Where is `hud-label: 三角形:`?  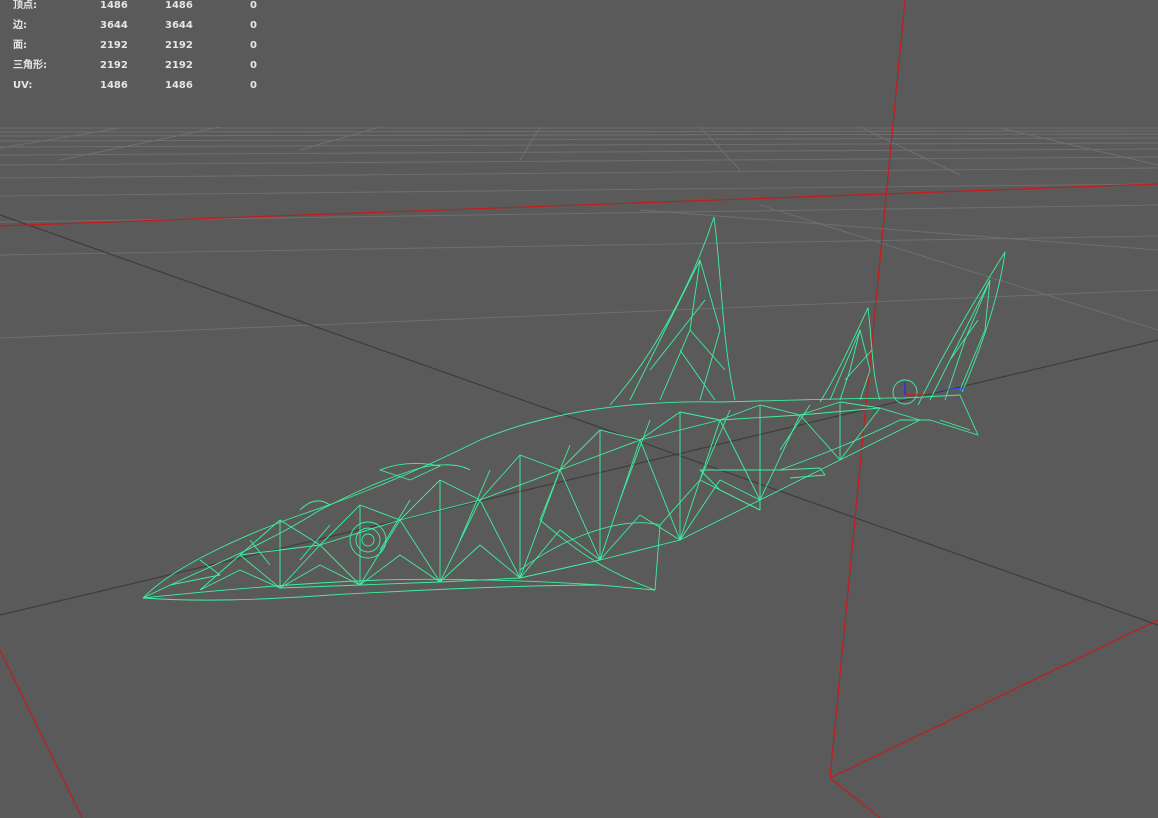 hud-label: 三角形: is located at coordinates (30, 65).